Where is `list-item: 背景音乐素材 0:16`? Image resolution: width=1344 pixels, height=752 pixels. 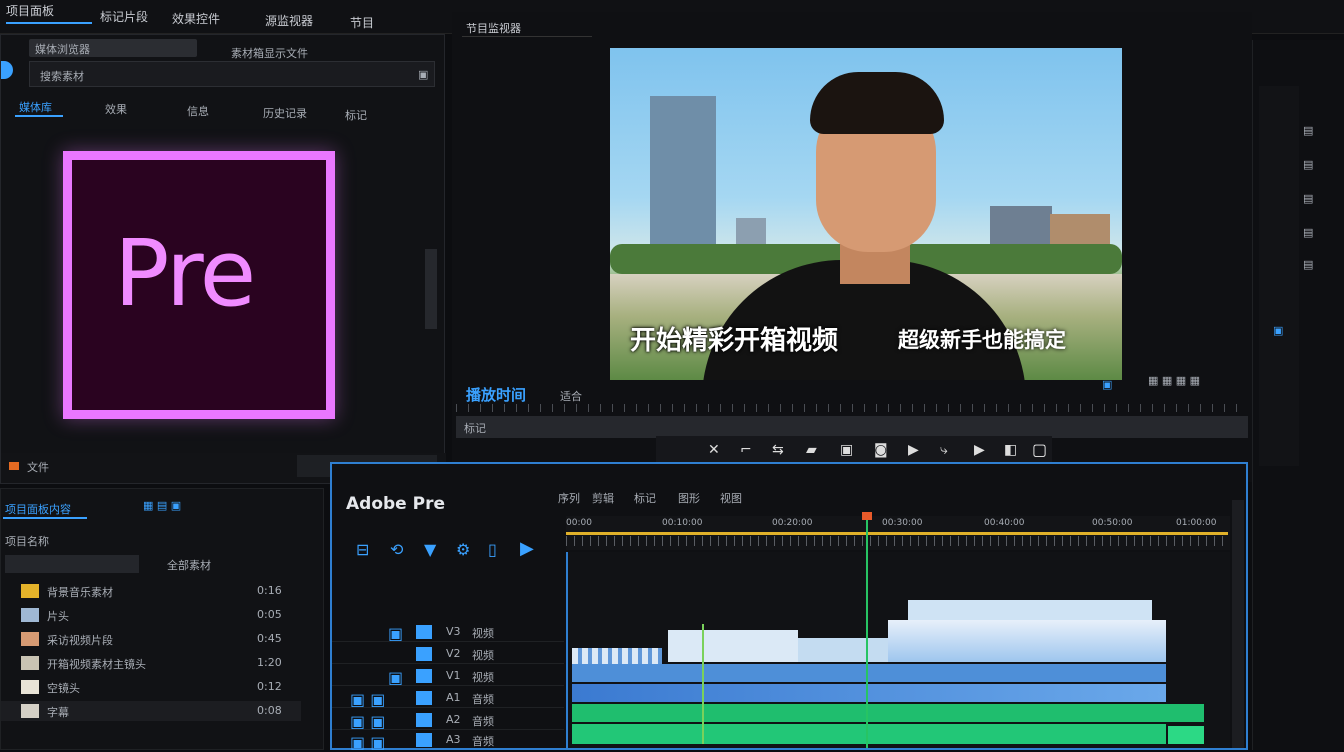 list-item: 背景音乐素材 0:16 is located at coordinates (151, 591).